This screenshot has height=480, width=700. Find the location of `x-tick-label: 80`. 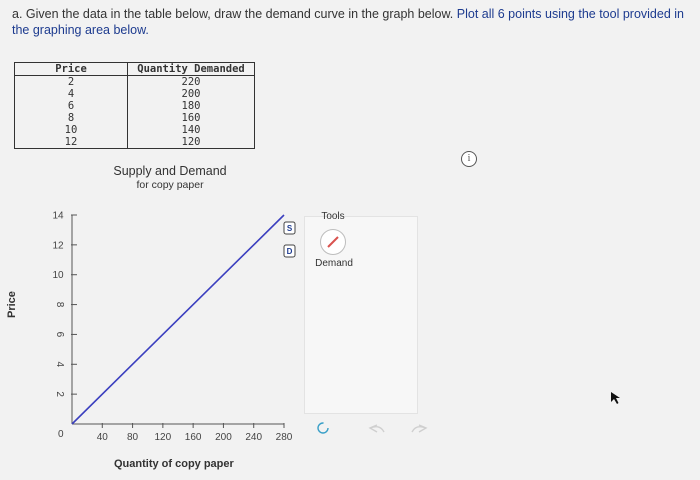

x-tick-label: 80 is located at coordinates (133, 437).